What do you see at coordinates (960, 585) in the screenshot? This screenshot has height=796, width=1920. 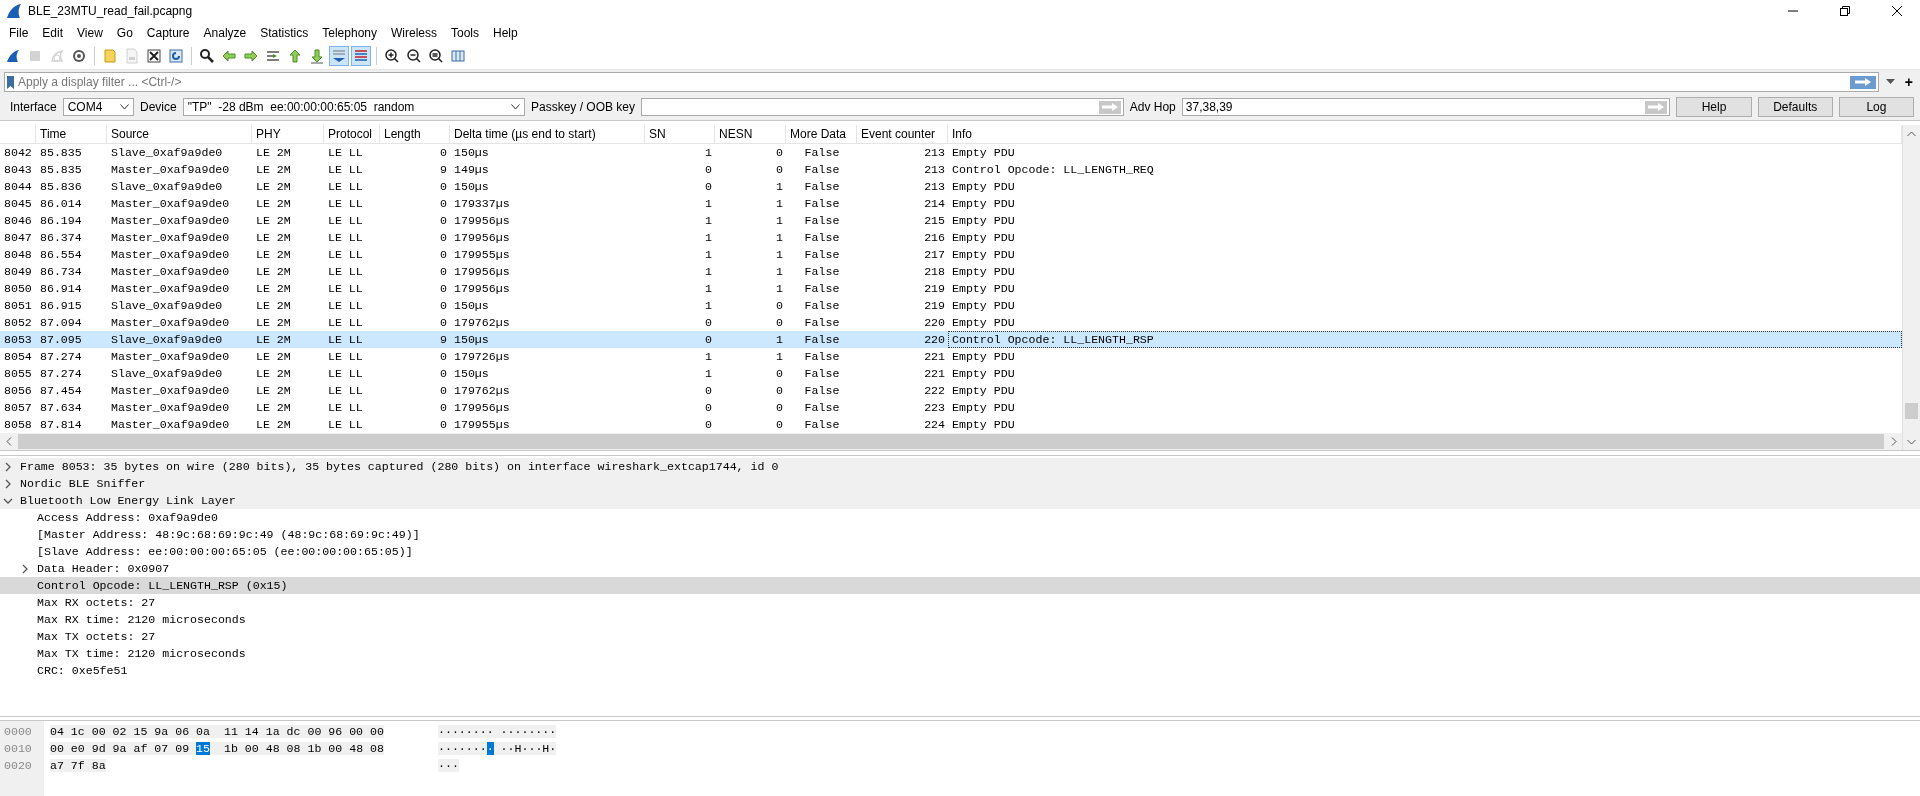 I see `tree-row: Control Opcode: LL_LENGTH_RSP (0x15)` at bounding box center [960, 585].